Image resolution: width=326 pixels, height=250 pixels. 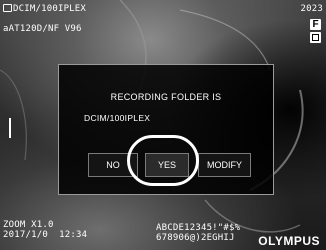 I want to click on device-info-label: aAT120D/NF V96, so click(x=42, y=29).